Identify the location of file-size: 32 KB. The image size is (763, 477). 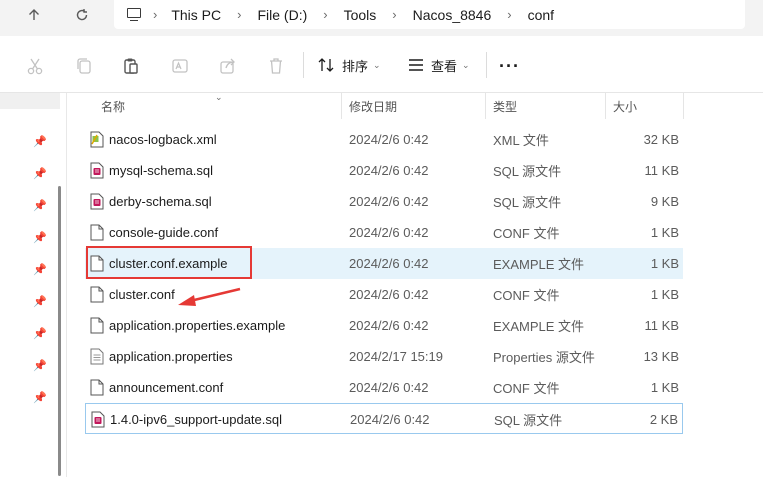
(661, 139).